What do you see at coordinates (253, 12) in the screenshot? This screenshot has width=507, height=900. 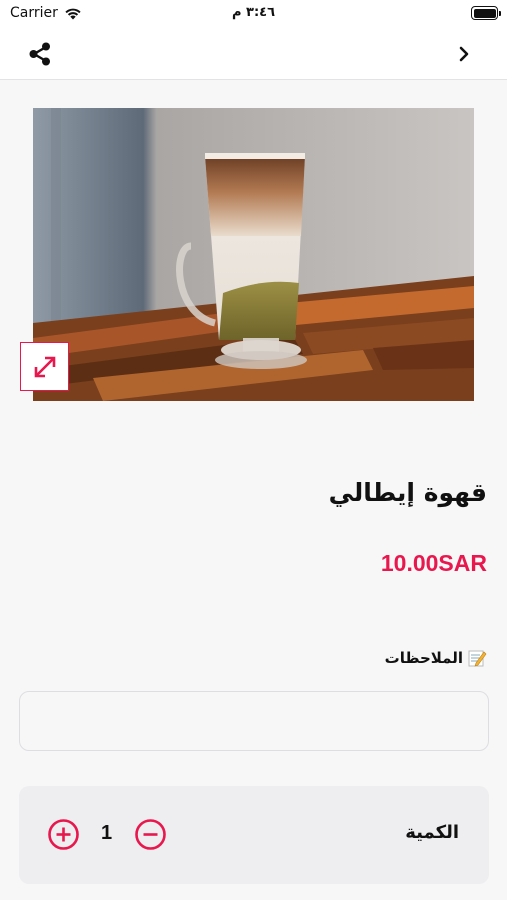 I see `status-time: ٣:٤٦ م` at bounding box center [253, 12].